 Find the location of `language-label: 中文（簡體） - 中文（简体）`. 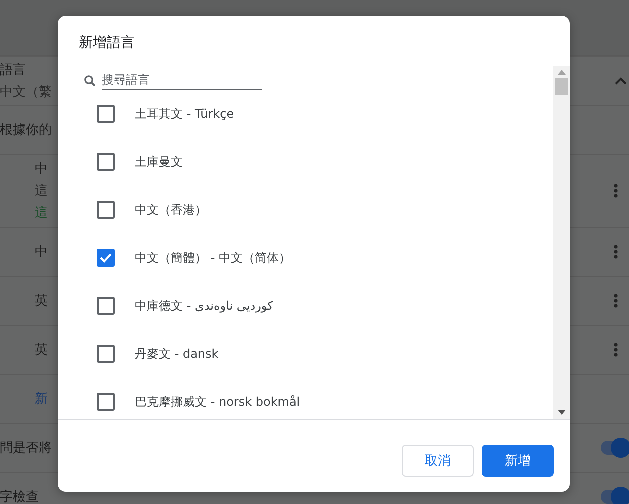

language-label: 中文（簡體） - 中文（简体） is located at coordinates (213, 258).